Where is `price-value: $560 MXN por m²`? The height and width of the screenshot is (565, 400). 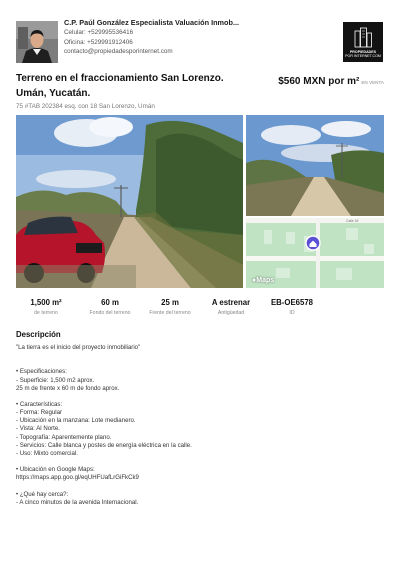 price-value: $560 MXN por m² is located at coordinates (319, 81).